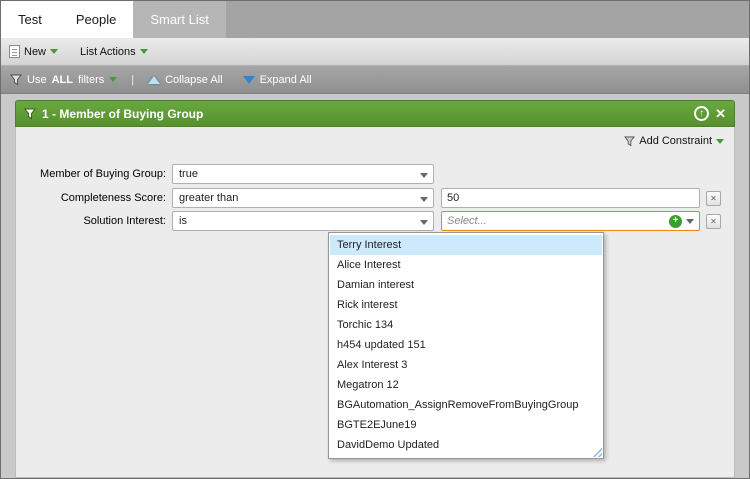  What do you see at coordinates (466, 445) in the screenshot?
I see `list-item: DavidDemo Updated` at bounding box center [466, 445].